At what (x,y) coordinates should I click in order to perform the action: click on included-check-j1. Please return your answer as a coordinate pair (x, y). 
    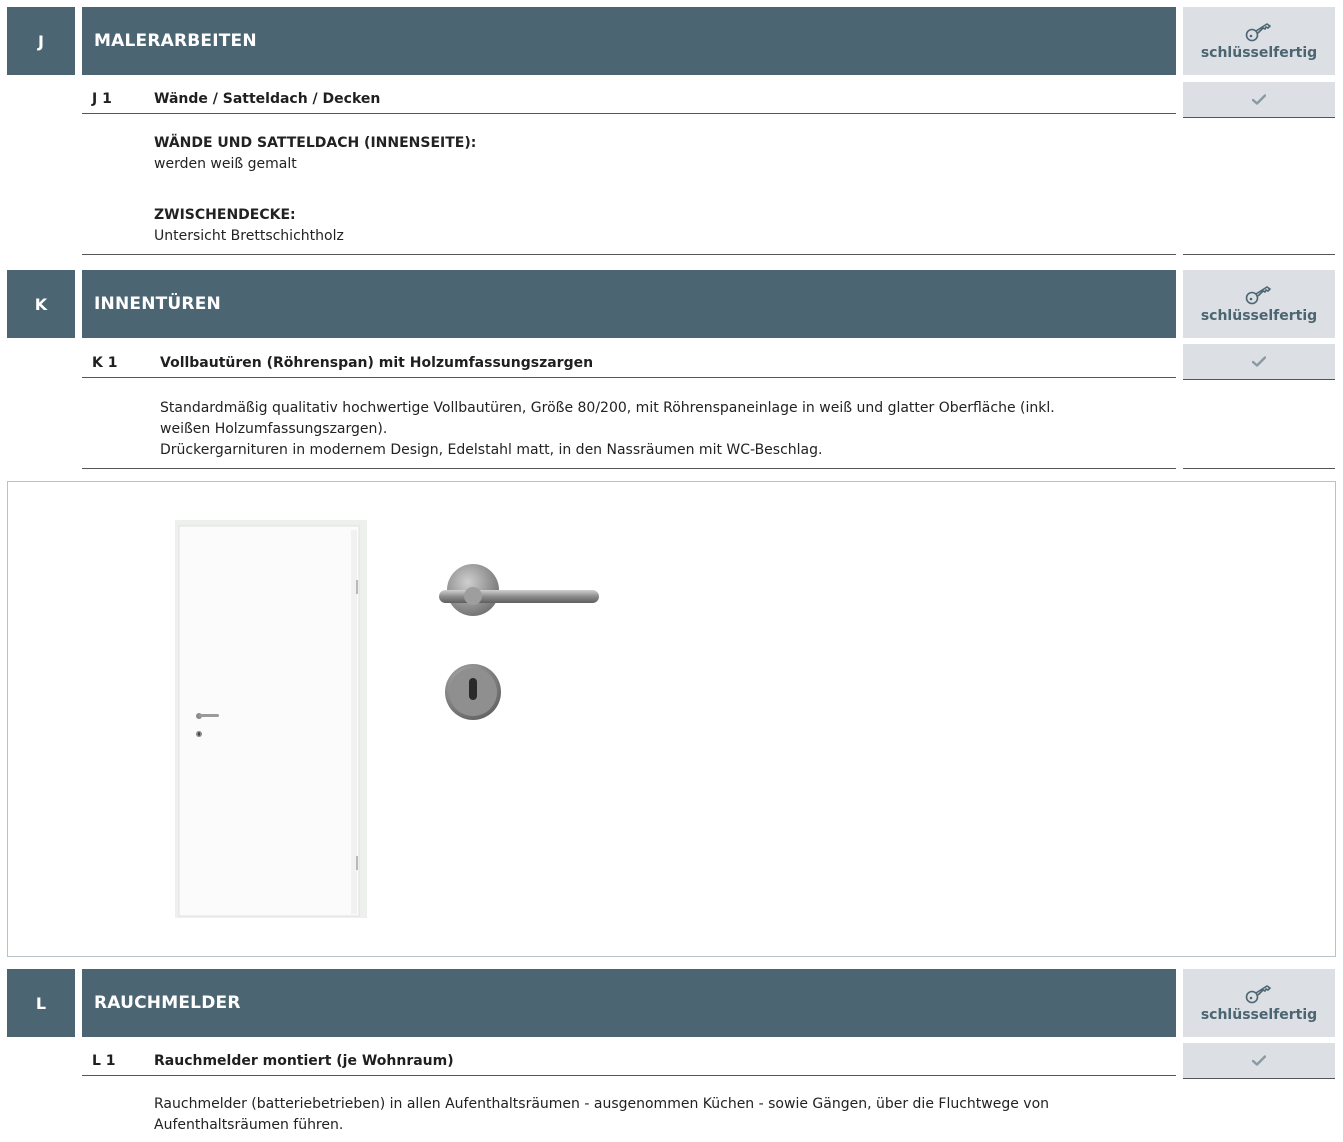
    Looking at the image, I should click on (1259, 100).